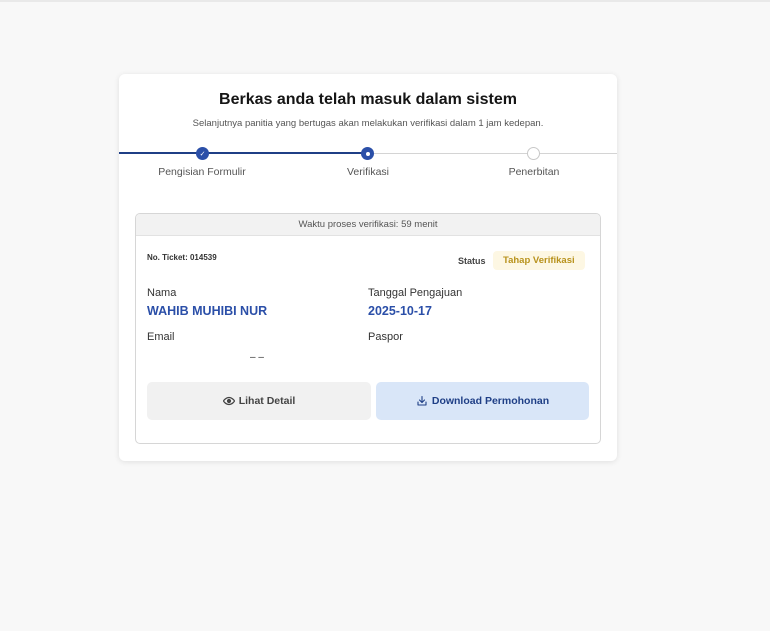 The height and width of the screenshot is (631, 770). I want to click on step-label-penerbitan: Penerbitan, so click(534, 172).